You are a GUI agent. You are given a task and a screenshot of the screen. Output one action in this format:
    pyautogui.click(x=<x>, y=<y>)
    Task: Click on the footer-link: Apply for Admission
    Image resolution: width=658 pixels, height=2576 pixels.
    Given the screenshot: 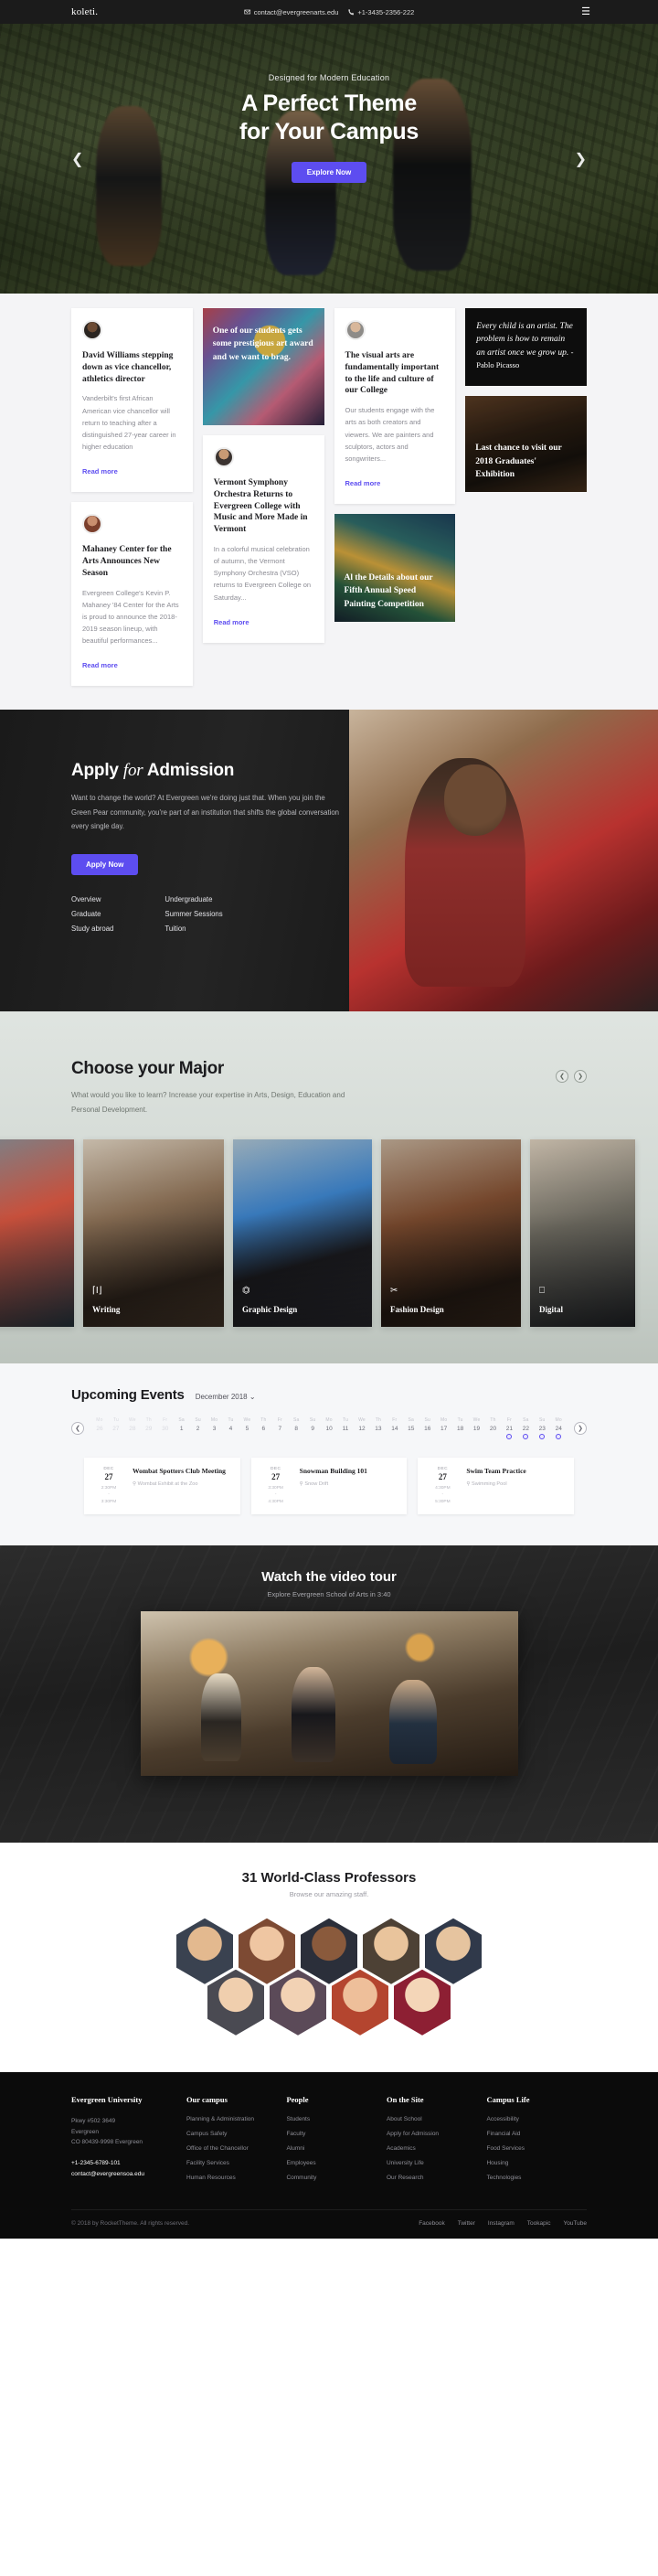 What is the action you would take?
    pyautogui.click(x=437, y=2134)
    